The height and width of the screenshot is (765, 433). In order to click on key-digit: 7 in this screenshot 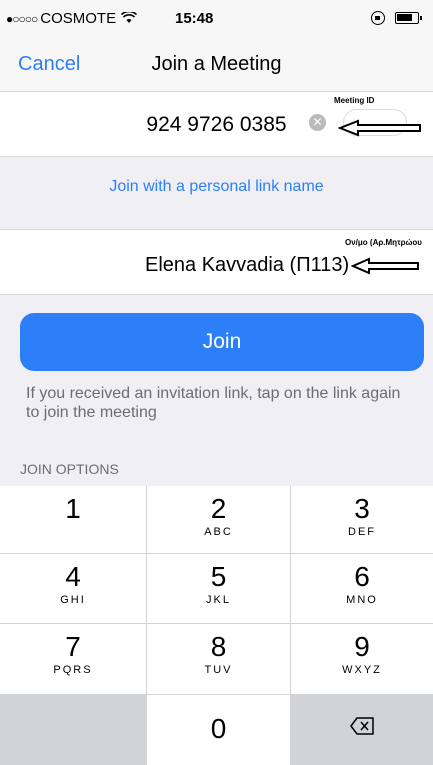, I will do `click(73, 646)`.